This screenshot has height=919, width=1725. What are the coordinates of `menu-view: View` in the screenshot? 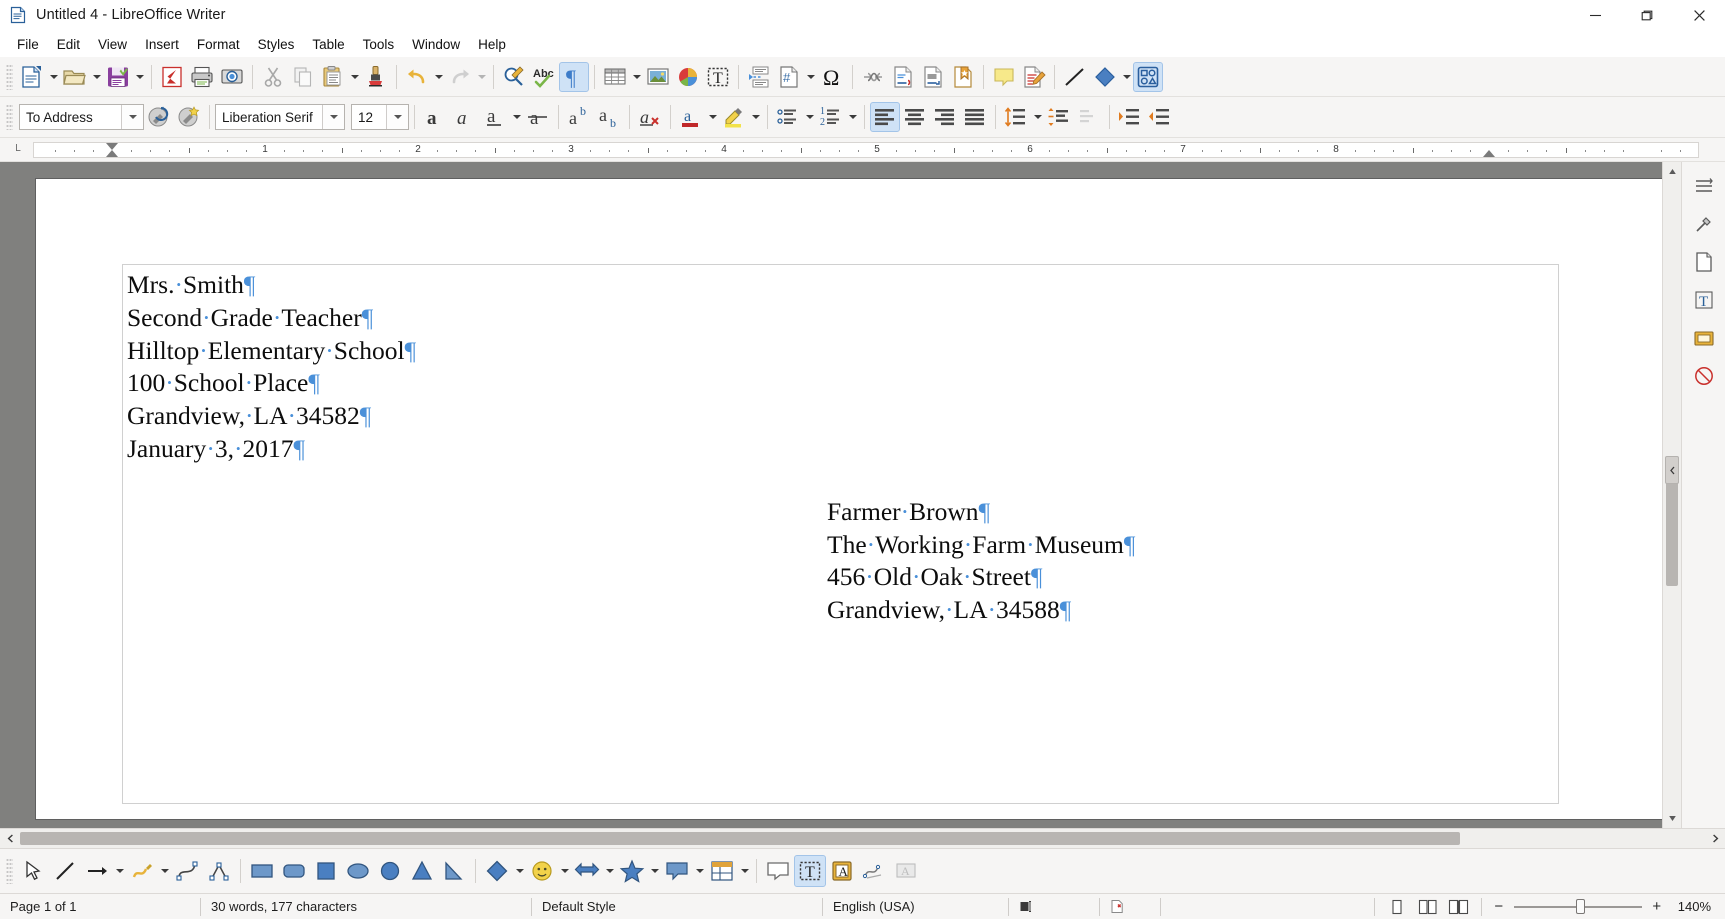 It's located at (112, 44).